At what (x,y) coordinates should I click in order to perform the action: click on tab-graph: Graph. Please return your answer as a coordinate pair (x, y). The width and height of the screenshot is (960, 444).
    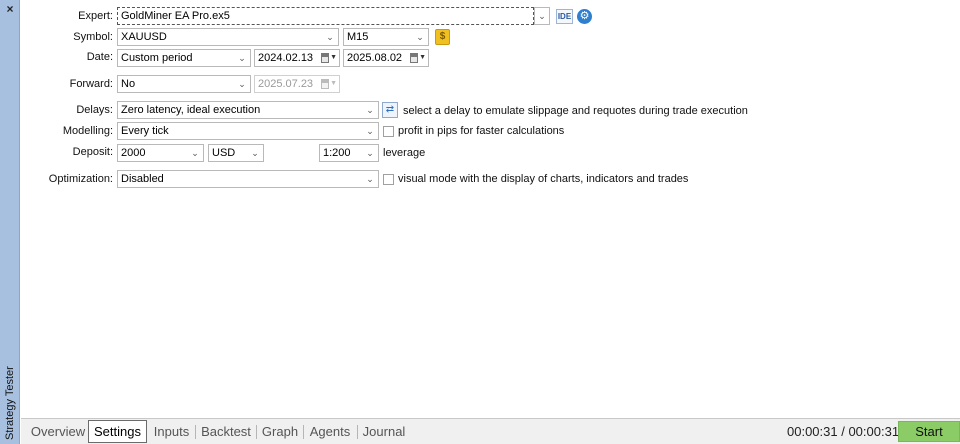
    Looking at the image, I should click on (280, 432).